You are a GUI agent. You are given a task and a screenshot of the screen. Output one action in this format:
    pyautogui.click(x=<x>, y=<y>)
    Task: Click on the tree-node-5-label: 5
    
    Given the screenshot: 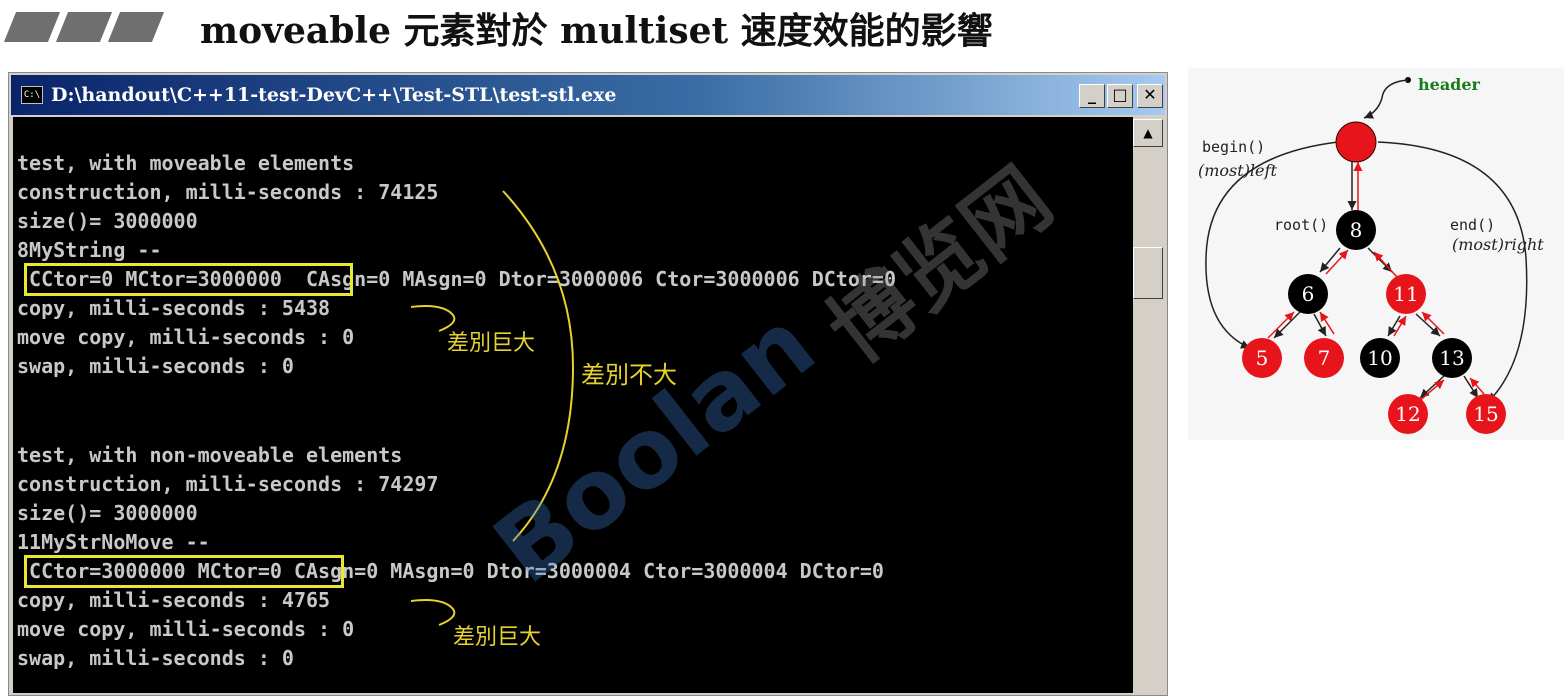 What is the action you would take?
    pyautogui.click(x=1262, y=358)
    